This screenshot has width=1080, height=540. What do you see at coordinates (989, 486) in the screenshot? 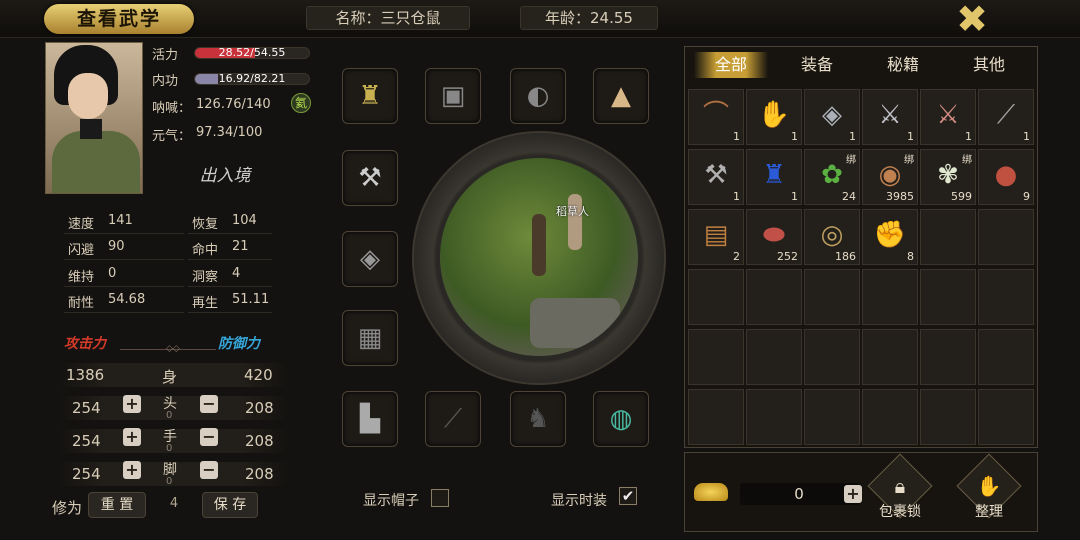
I see `hand-icon: ✋` at bounding box center [989, 486].